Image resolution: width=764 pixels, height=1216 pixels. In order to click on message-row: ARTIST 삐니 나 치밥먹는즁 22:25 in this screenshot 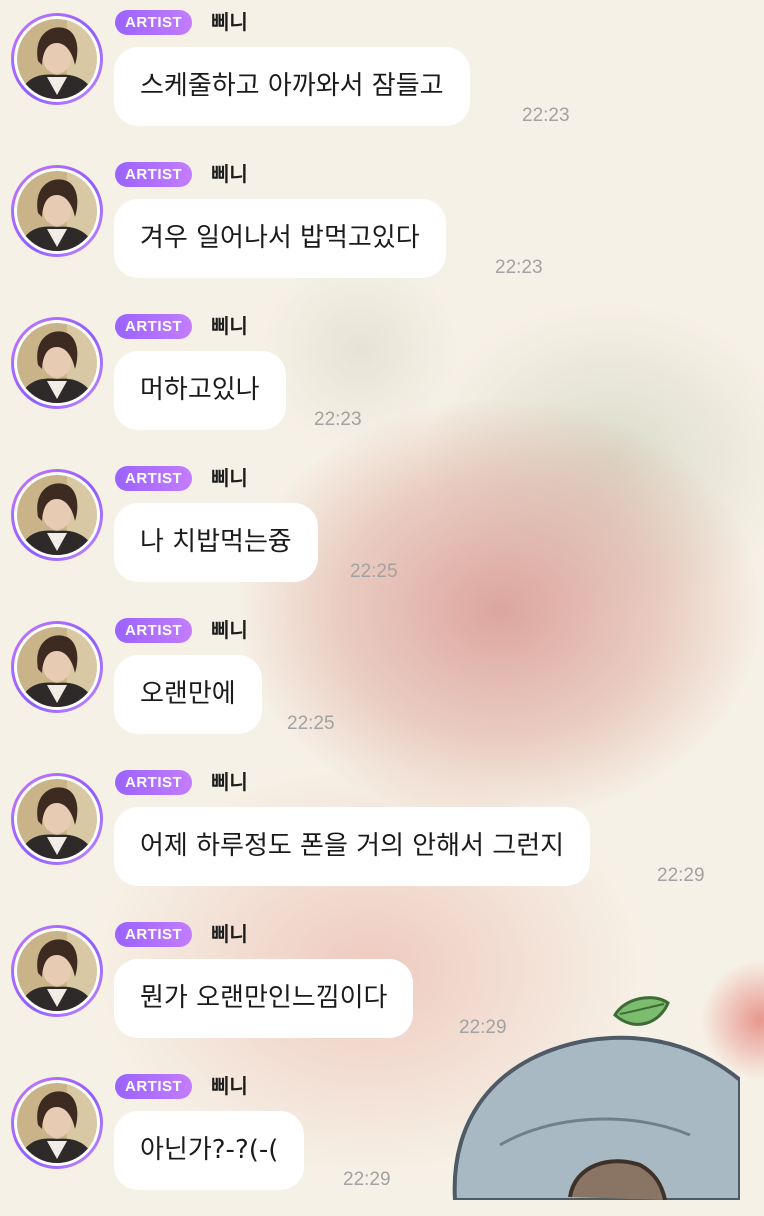, I will do `click(382, 532)`.